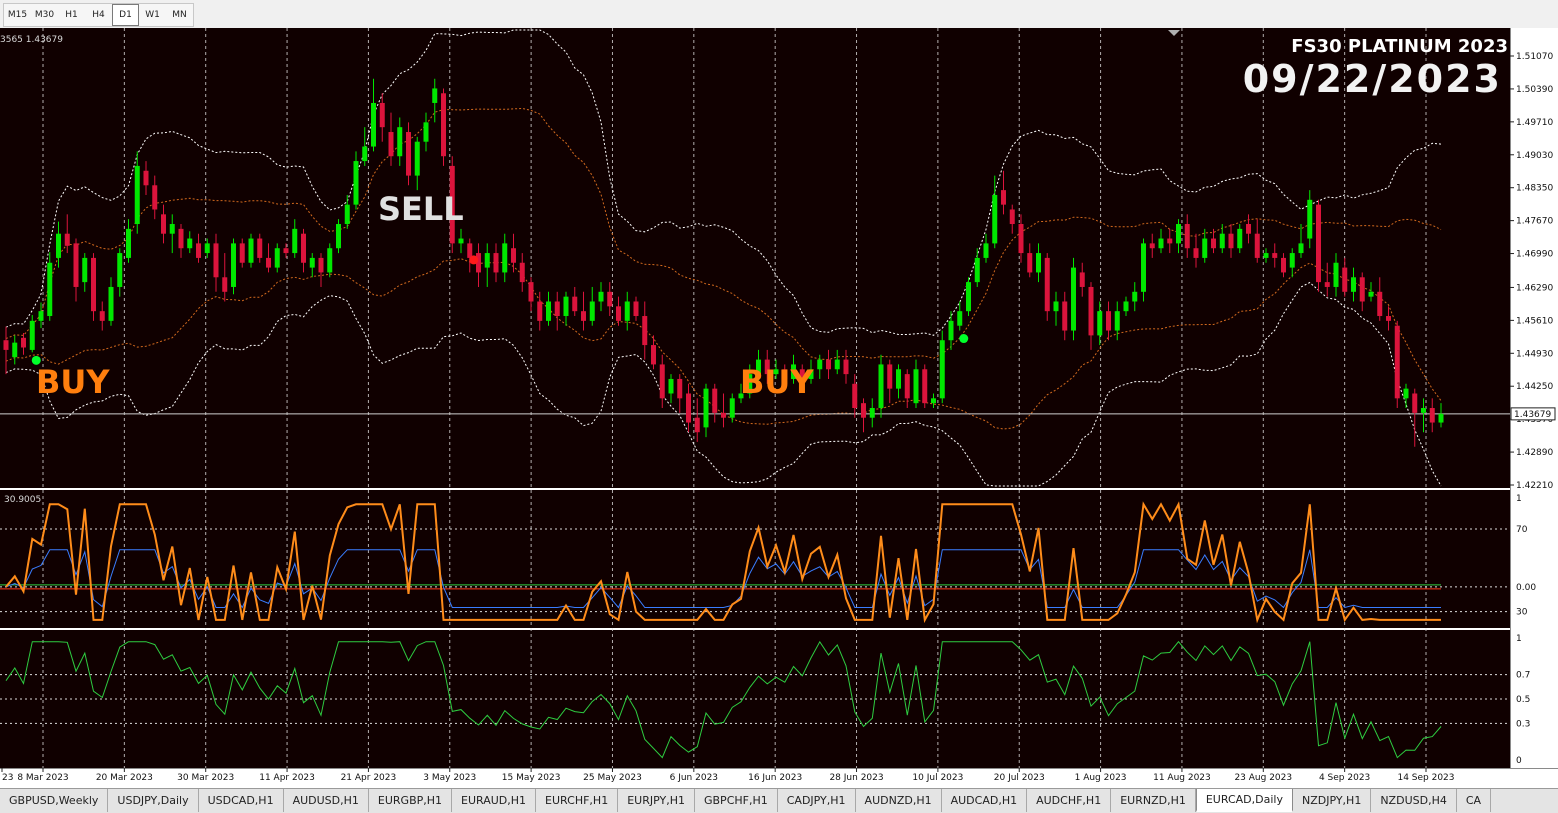 Image resolution: width=1558 pixels, height=813 pixels. Describe the element at coordinates (179, 15) in the screenshot. I see `timeframe-mn-button: MN` at that location.